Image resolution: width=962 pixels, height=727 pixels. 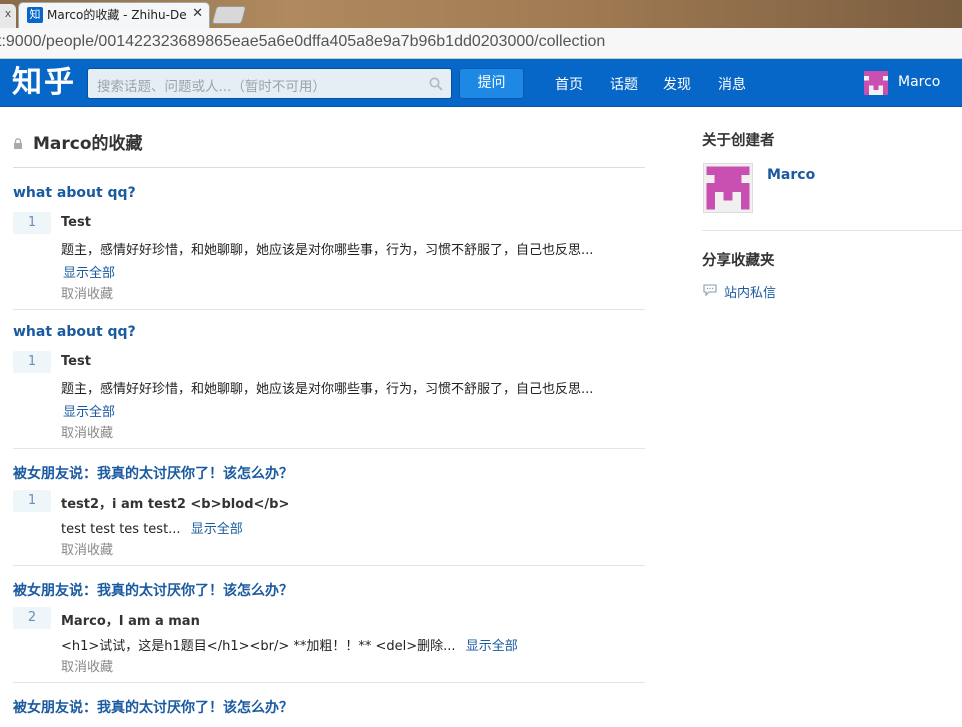 I want to click on creator-name: Marco, so click(x=791, y=175).